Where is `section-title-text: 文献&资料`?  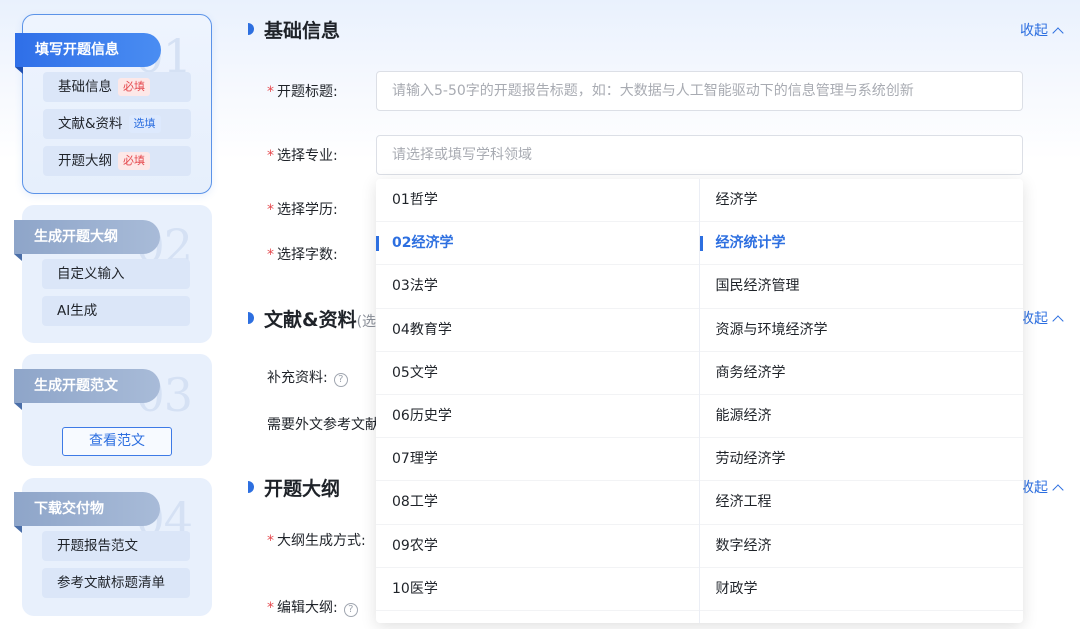
section-title-text: 文献&资料 is located at coordinates (310, 320).